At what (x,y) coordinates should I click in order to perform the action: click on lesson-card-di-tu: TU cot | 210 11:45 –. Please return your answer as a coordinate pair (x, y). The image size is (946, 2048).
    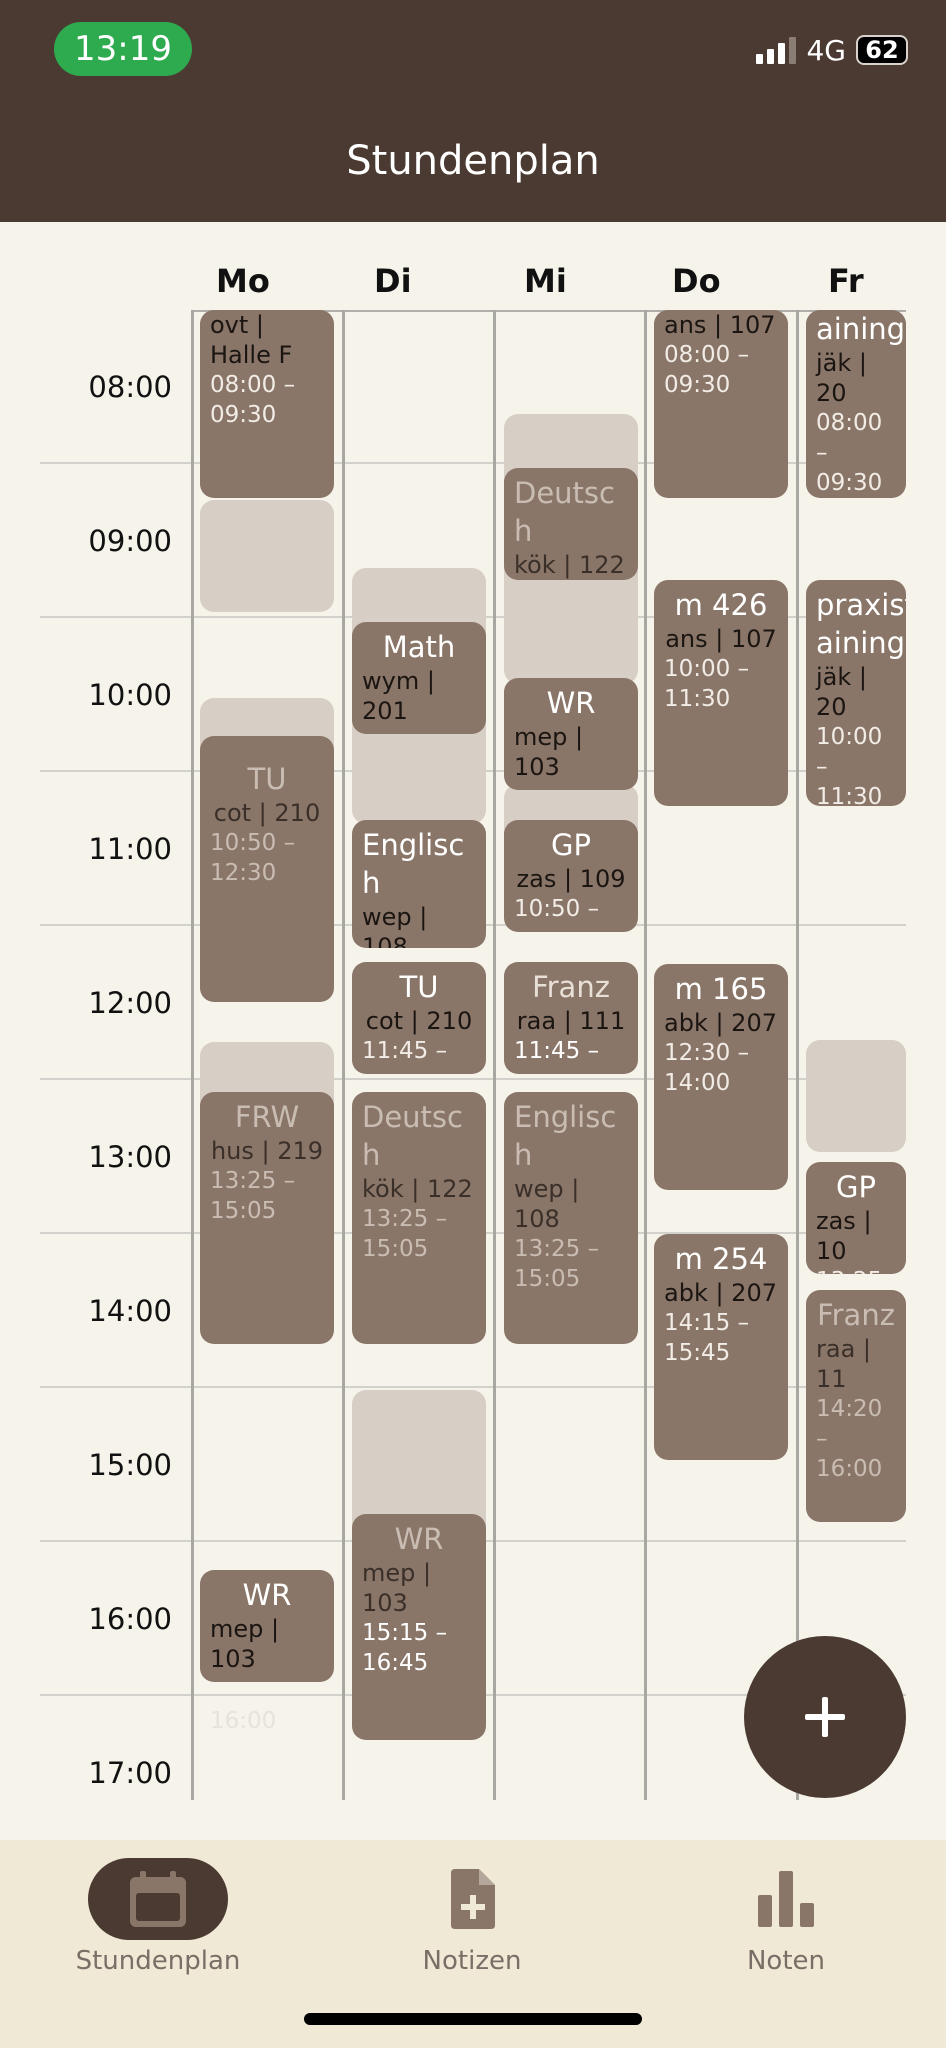
    Looking at the image, I should click on (419, 1018).